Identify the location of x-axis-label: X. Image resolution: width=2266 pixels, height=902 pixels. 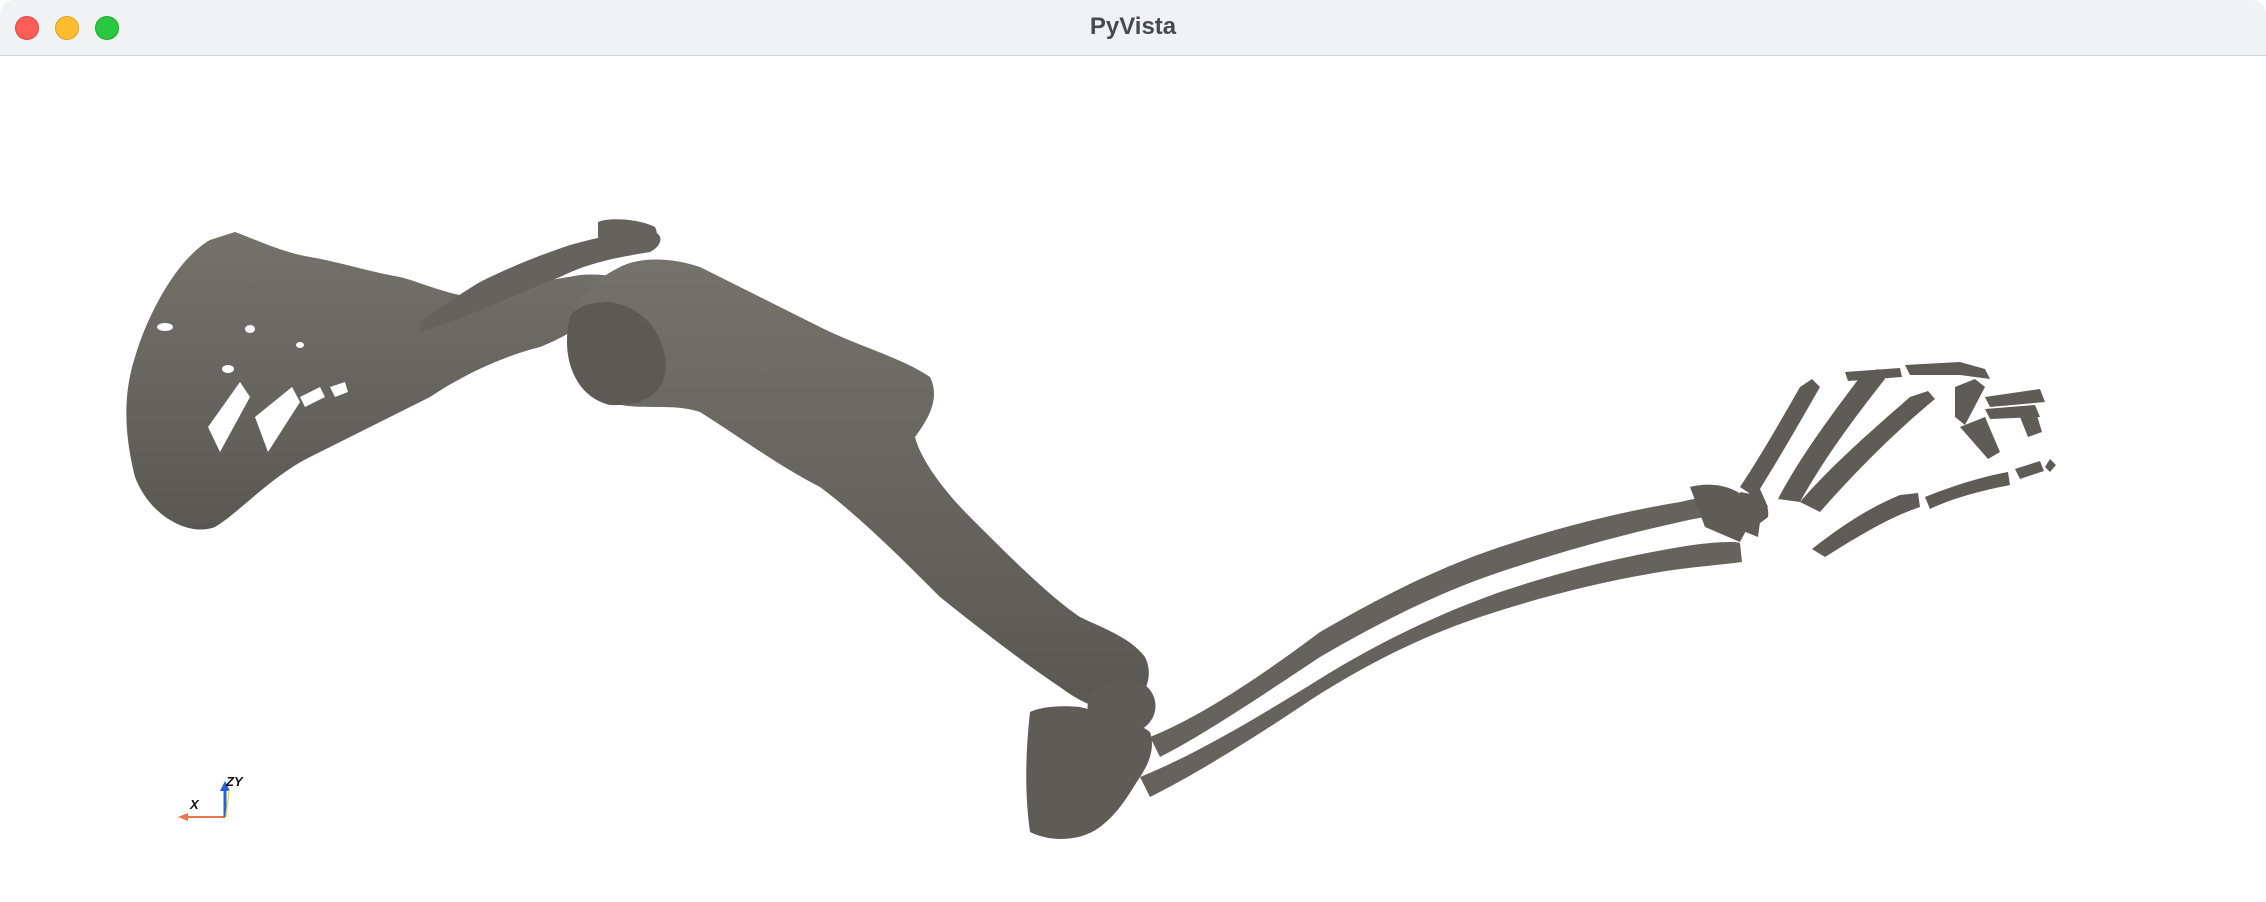
(194, 804).